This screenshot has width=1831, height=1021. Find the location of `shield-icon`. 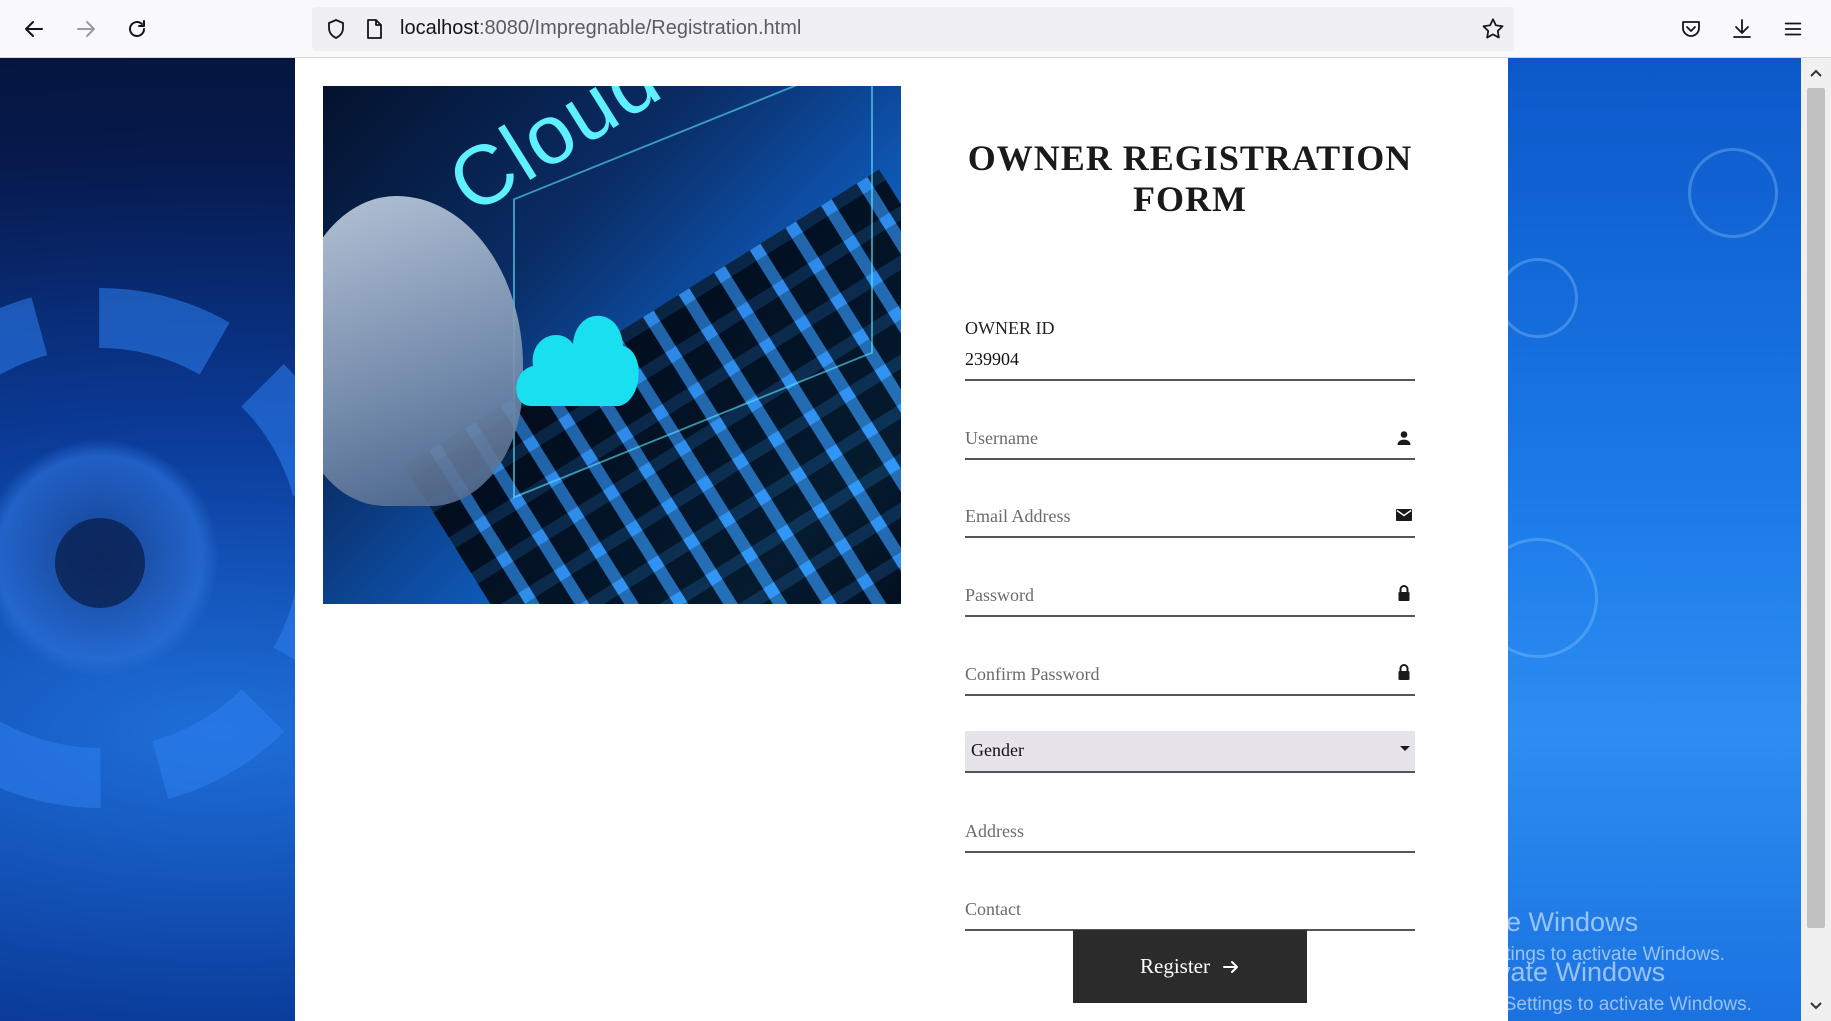

shield-icon is located at coordinates (336, 29).